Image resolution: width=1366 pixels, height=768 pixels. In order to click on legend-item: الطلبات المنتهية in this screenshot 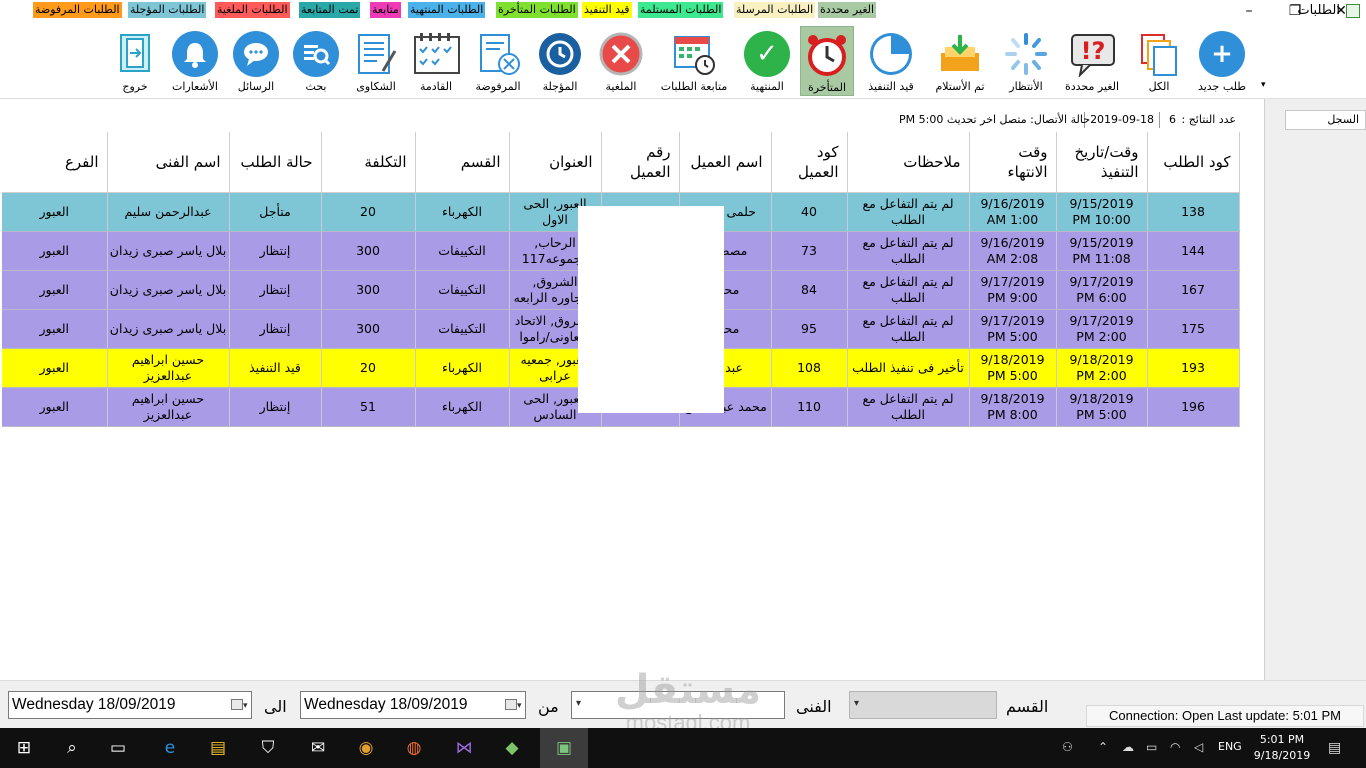, I will do `click(447, 10)`.